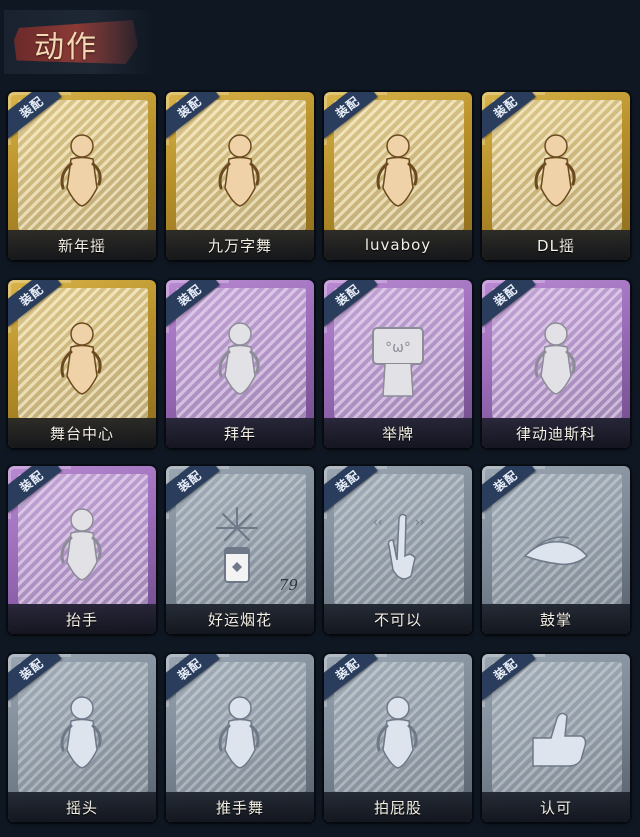  I want to click on card-label-bar: 律动迪斯科, so click(556, 433).